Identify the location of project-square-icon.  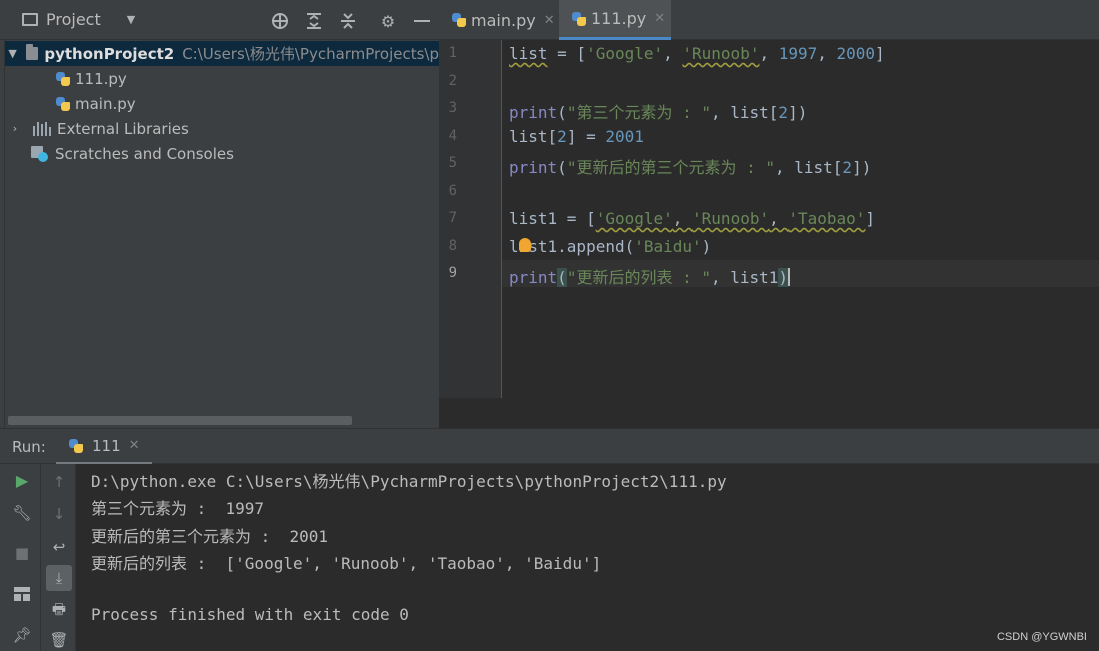
(30, 19).